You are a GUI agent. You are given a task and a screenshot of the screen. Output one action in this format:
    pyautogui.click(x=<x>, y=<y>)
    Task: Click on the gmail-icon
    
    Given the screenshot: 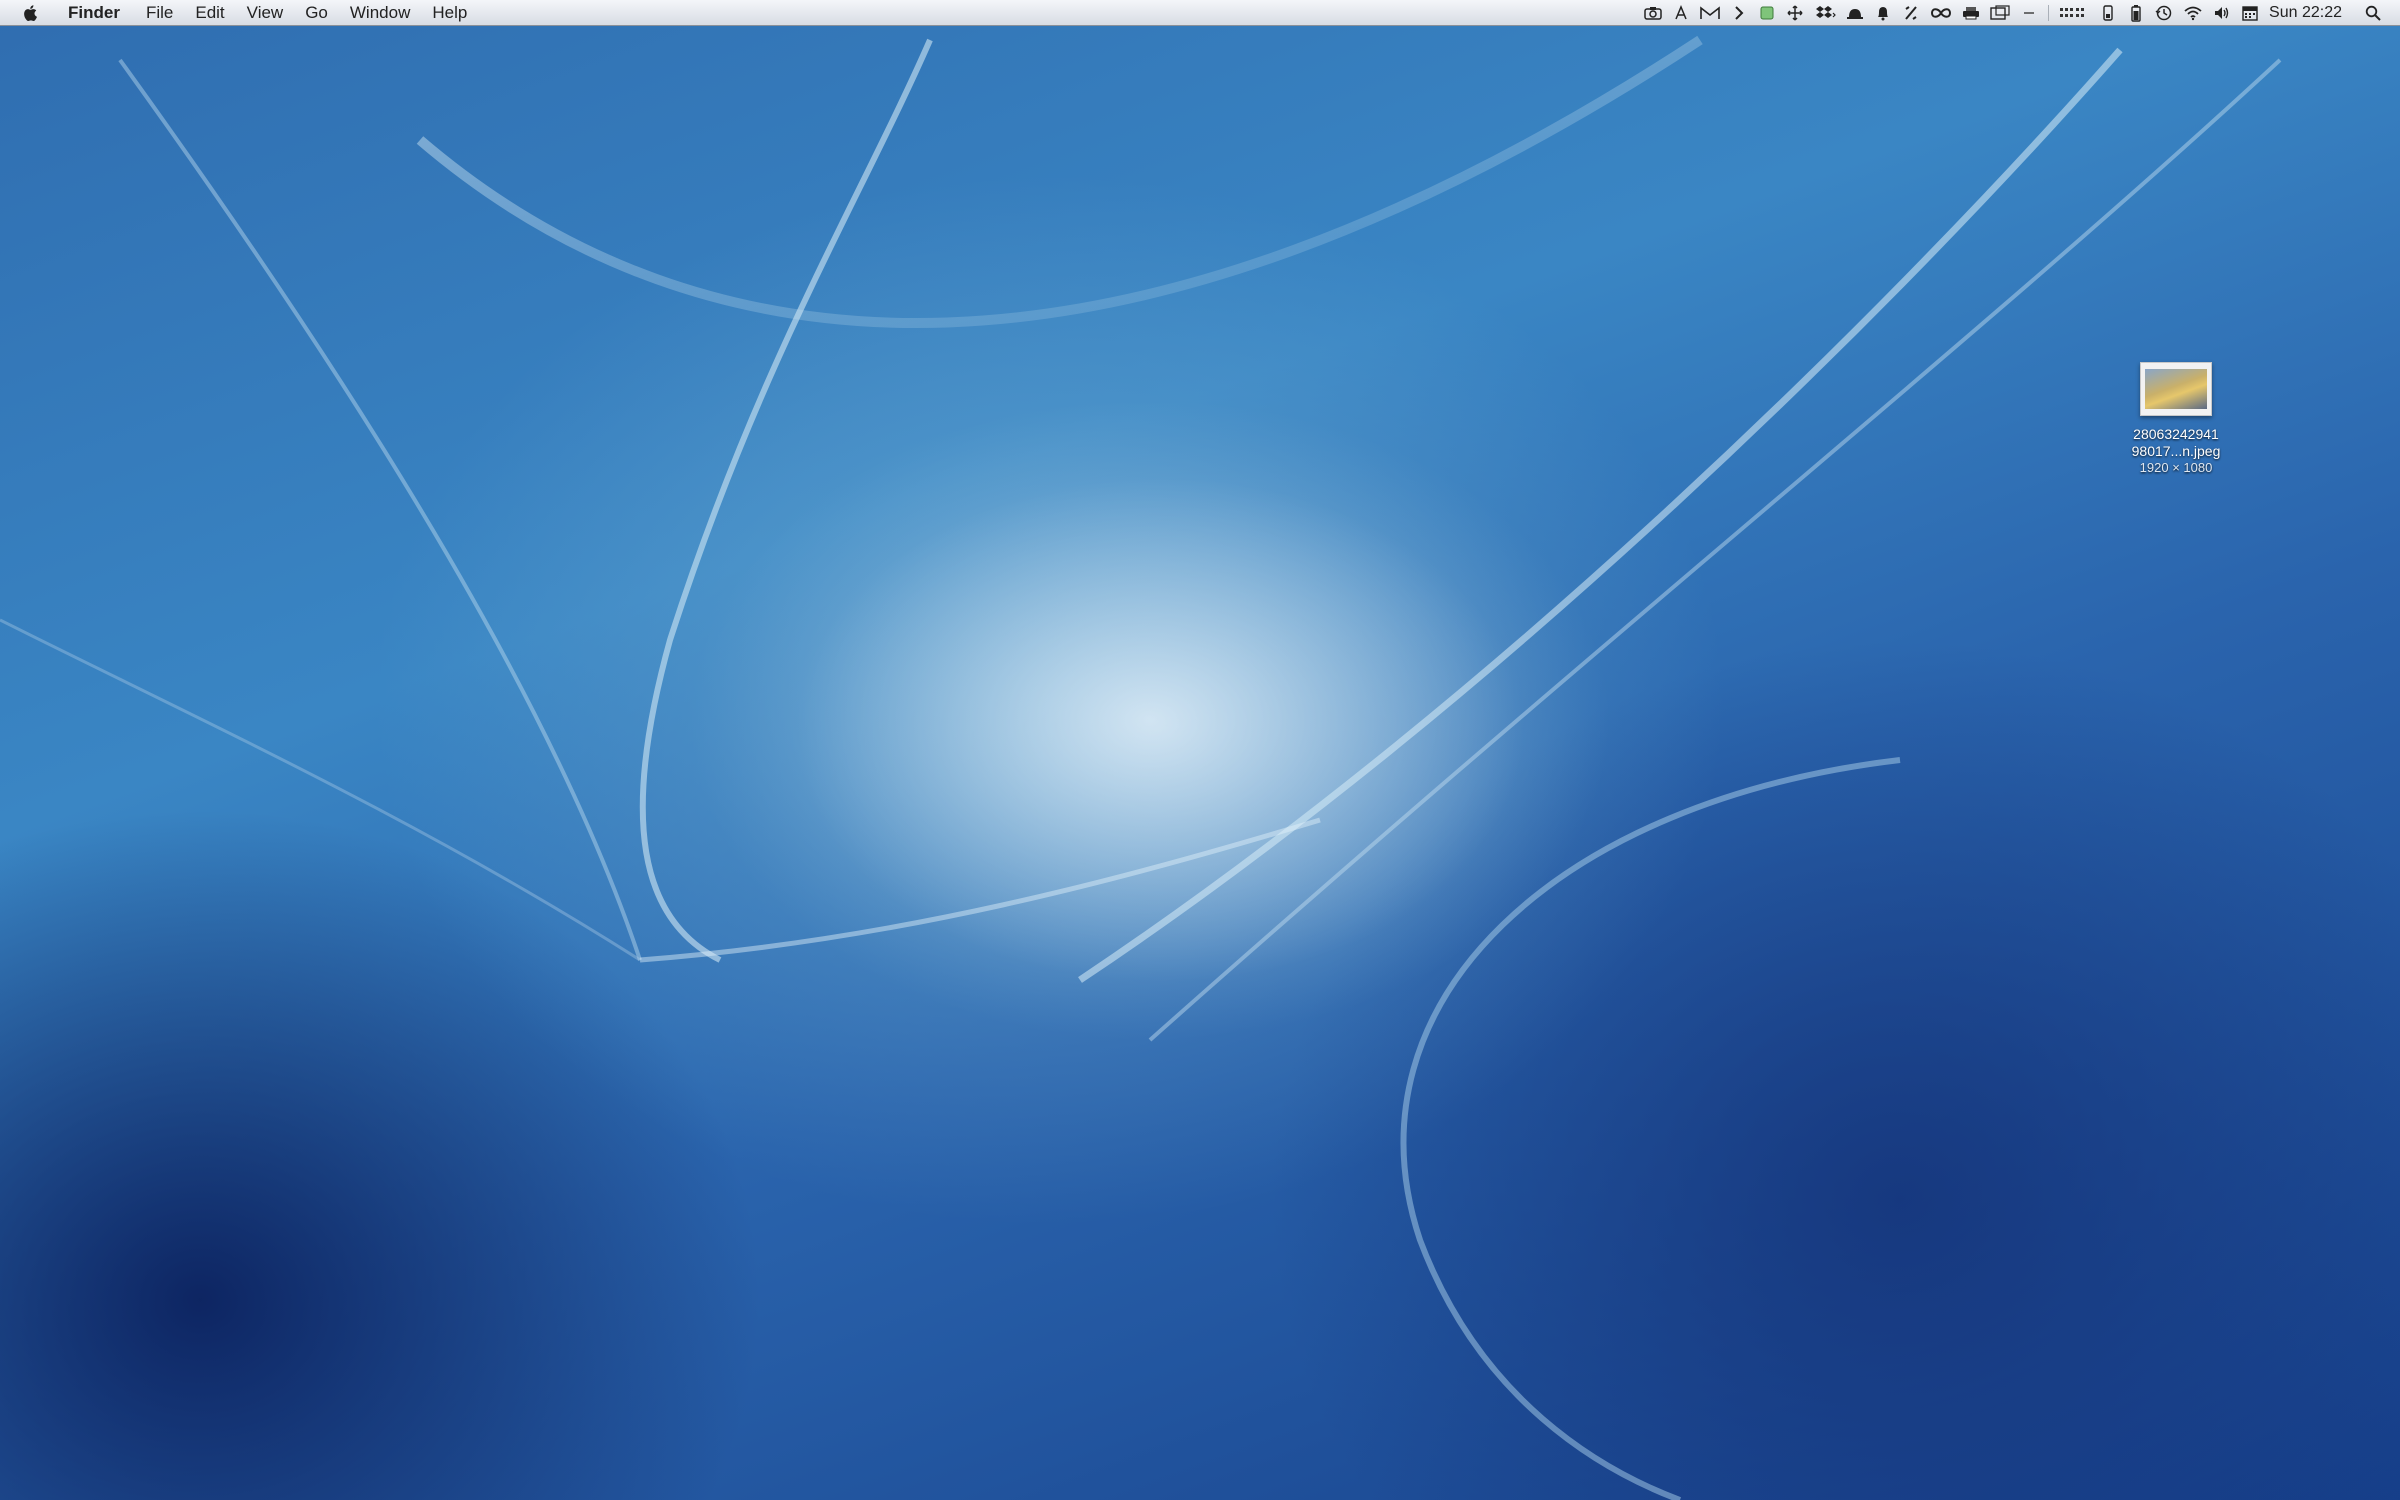 What is the action you would take?
    pyautogui.click(x=1710, y=13)
    